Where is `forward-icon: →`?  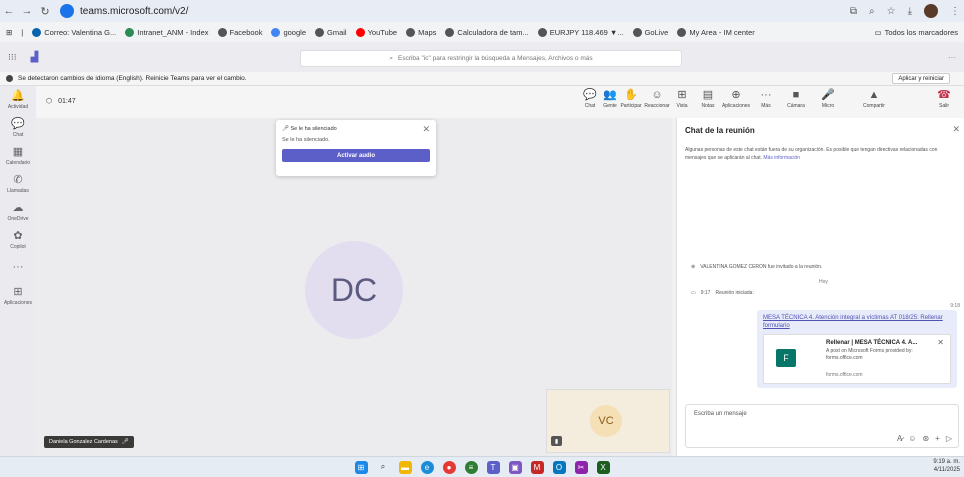
forward-icon: → is located at coordinates (27, 11).